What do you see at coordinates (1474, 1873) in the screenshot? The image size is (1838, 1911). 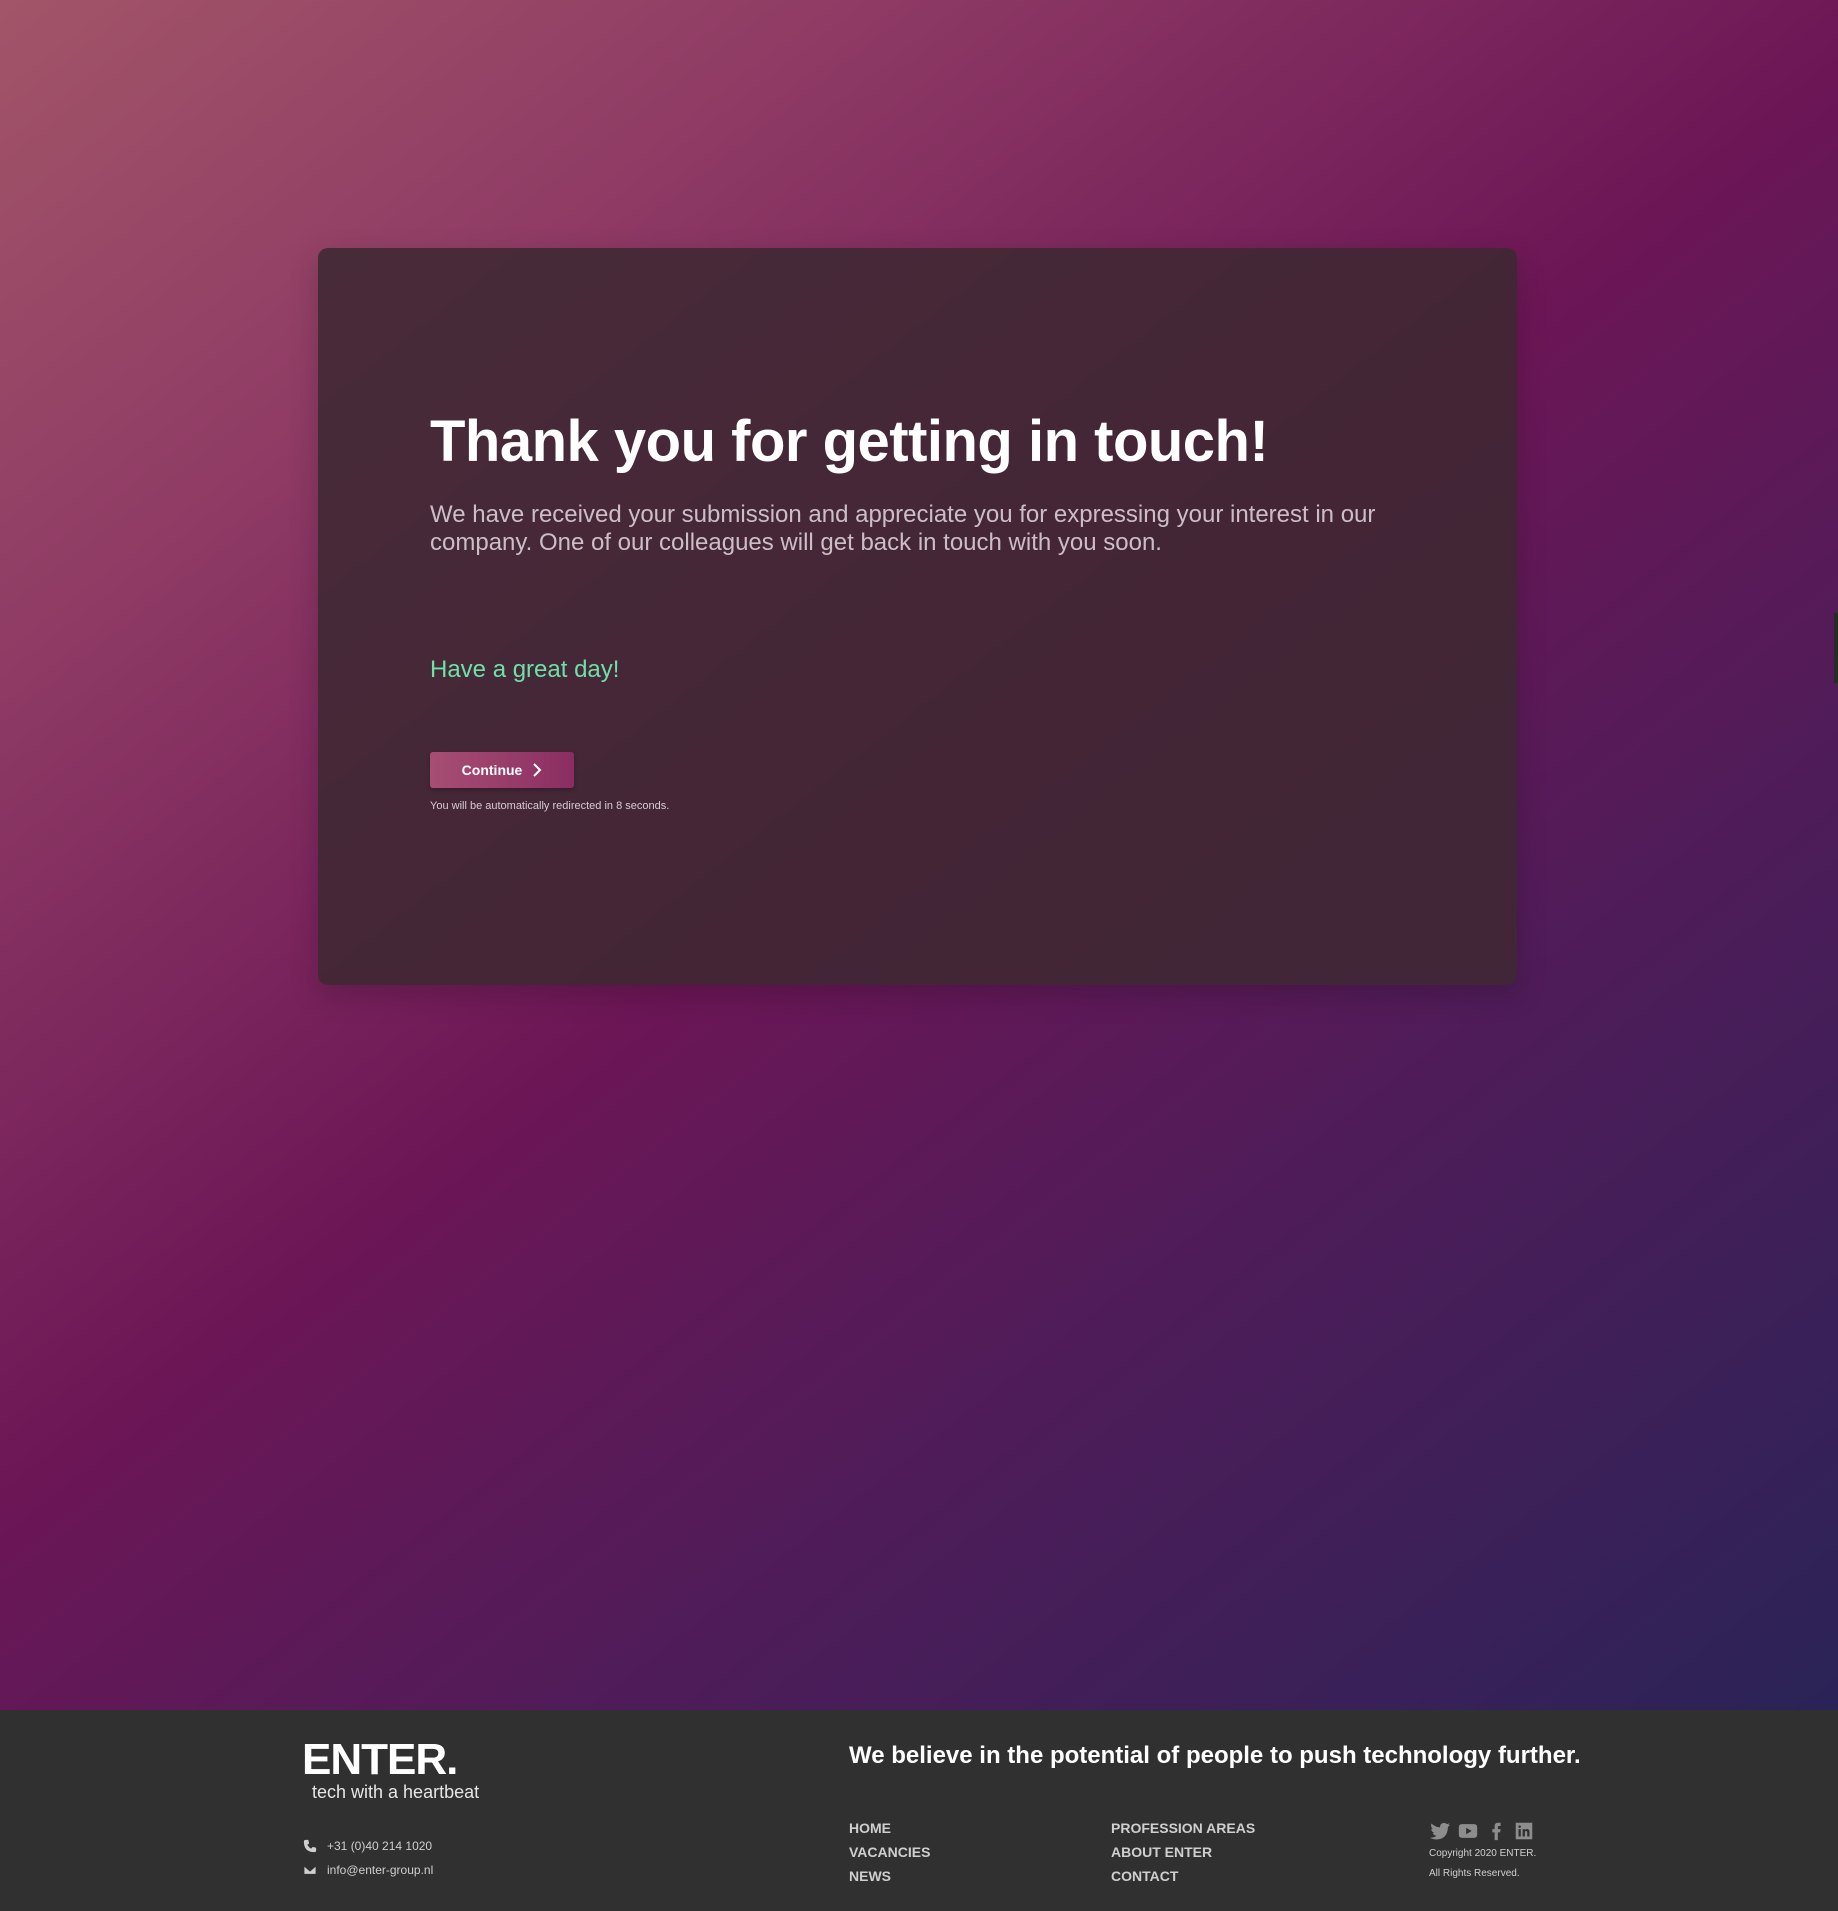 I see `rights-line: All Rights Reserved.` at bounding box center [1474, 1873].